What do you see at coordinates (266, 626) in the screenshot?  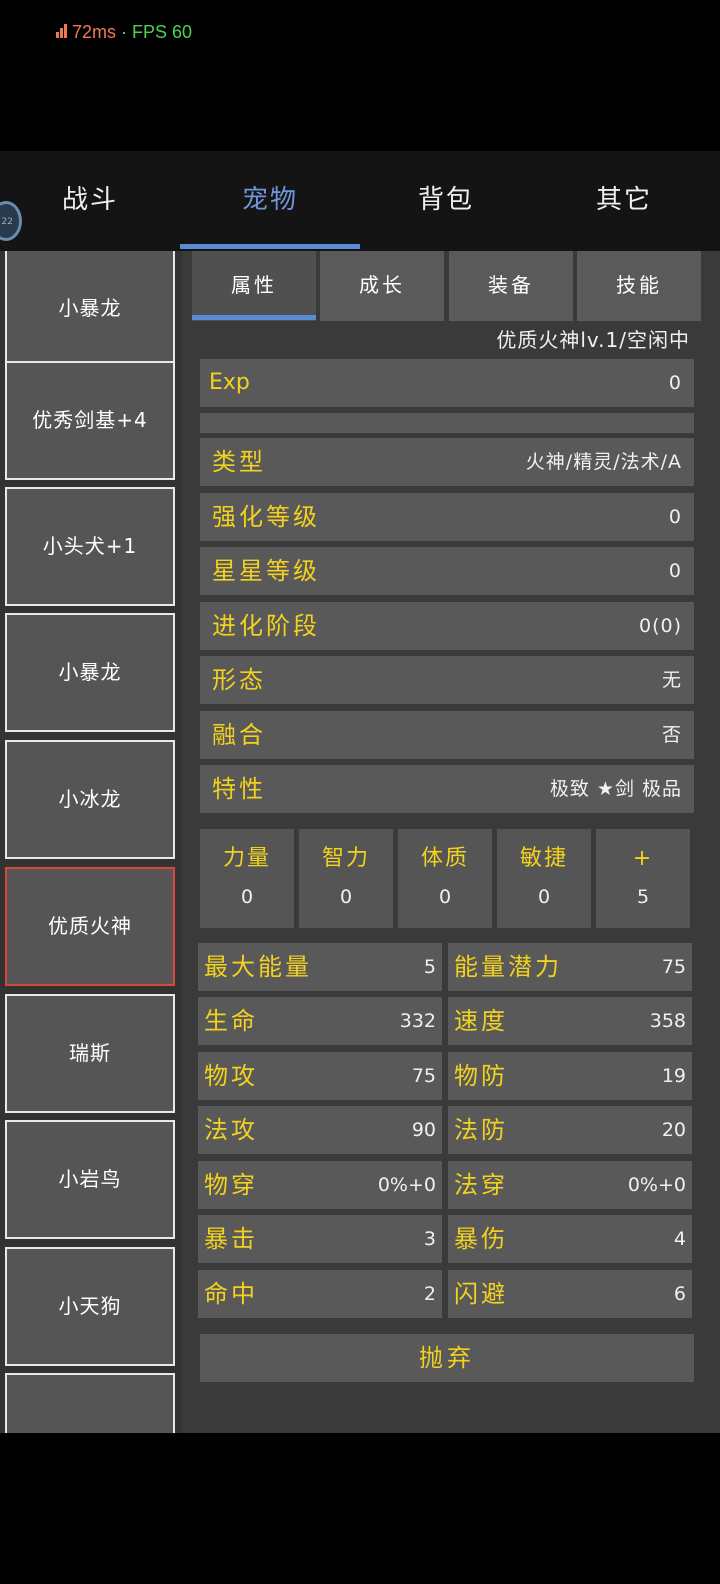 I see `info-label: 进化阶段` at bounding box center [266, 626].